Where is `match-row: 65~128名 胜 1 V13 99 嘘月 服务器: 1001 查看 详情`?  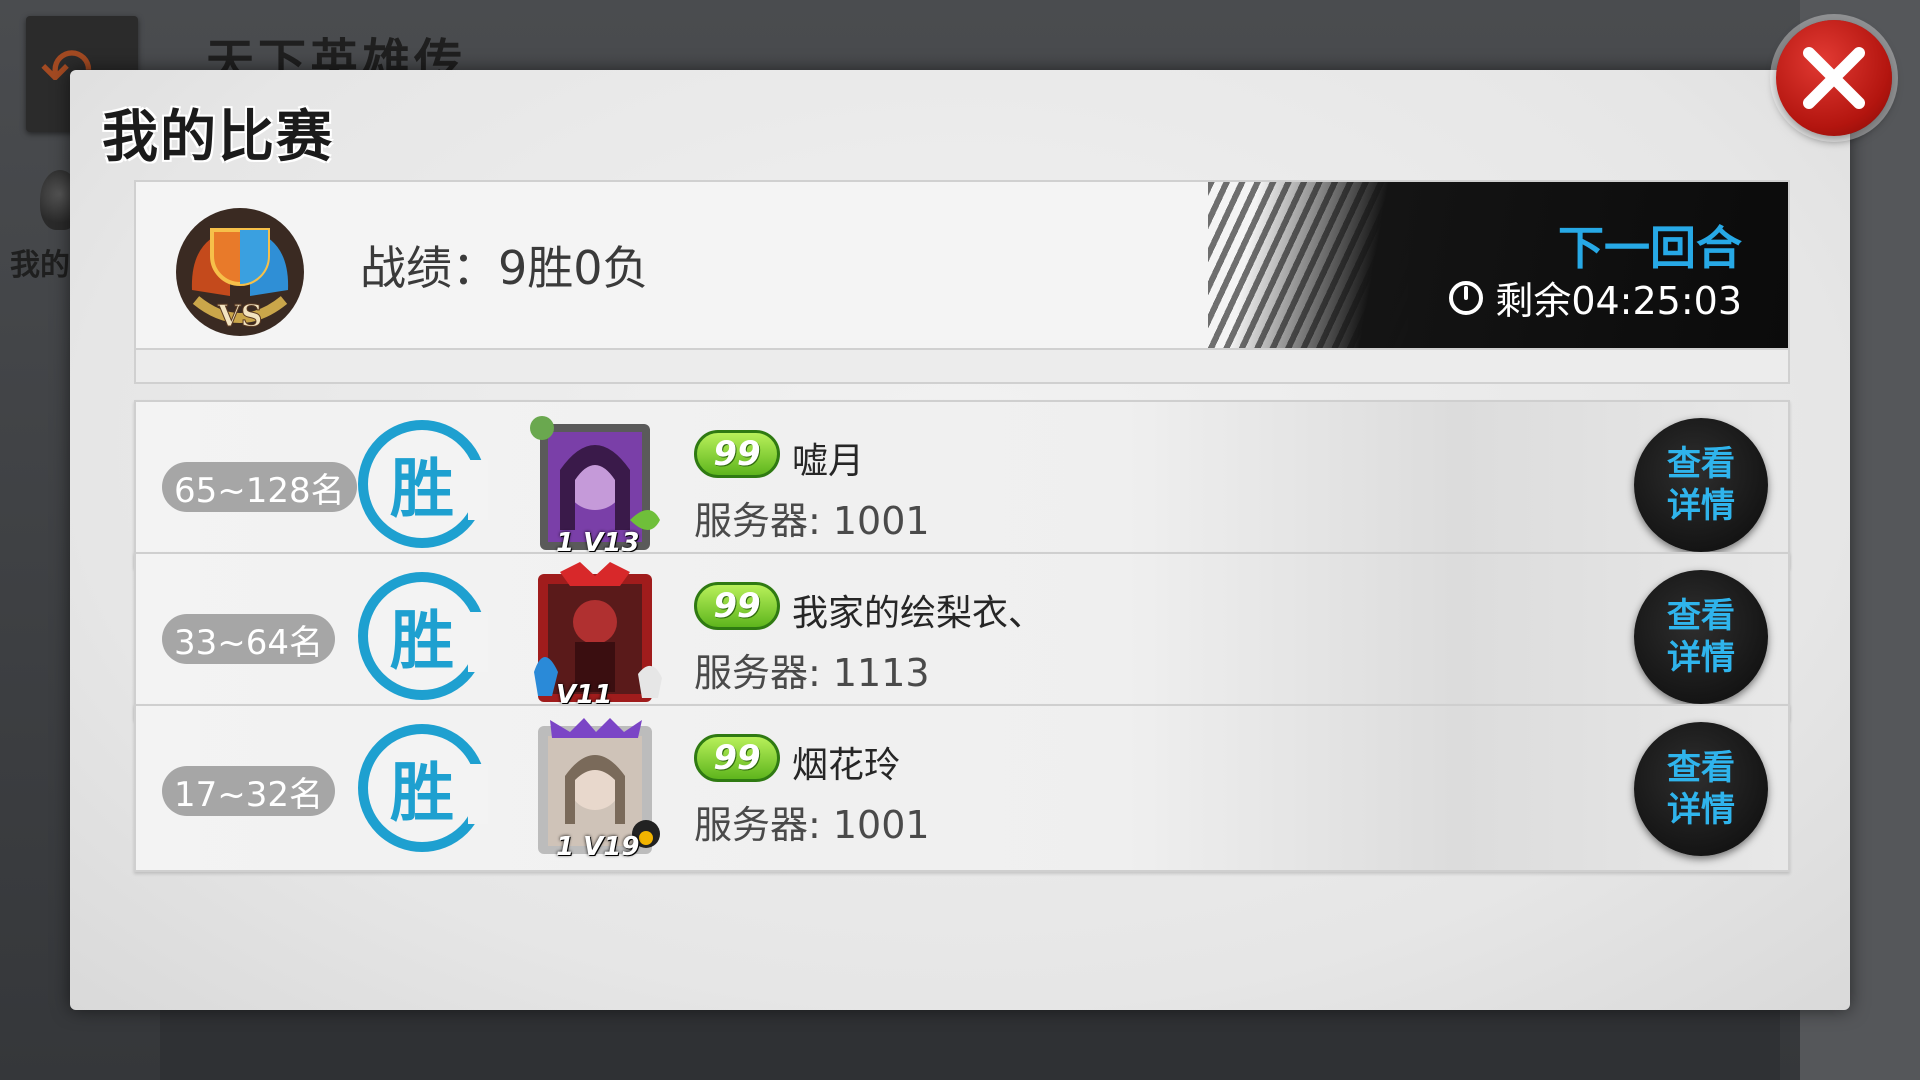 match-row: 65~128名 胜 1 V13 99 嘘月 服务器: 1001 查看 详情 is located at coordinates (962, 484).